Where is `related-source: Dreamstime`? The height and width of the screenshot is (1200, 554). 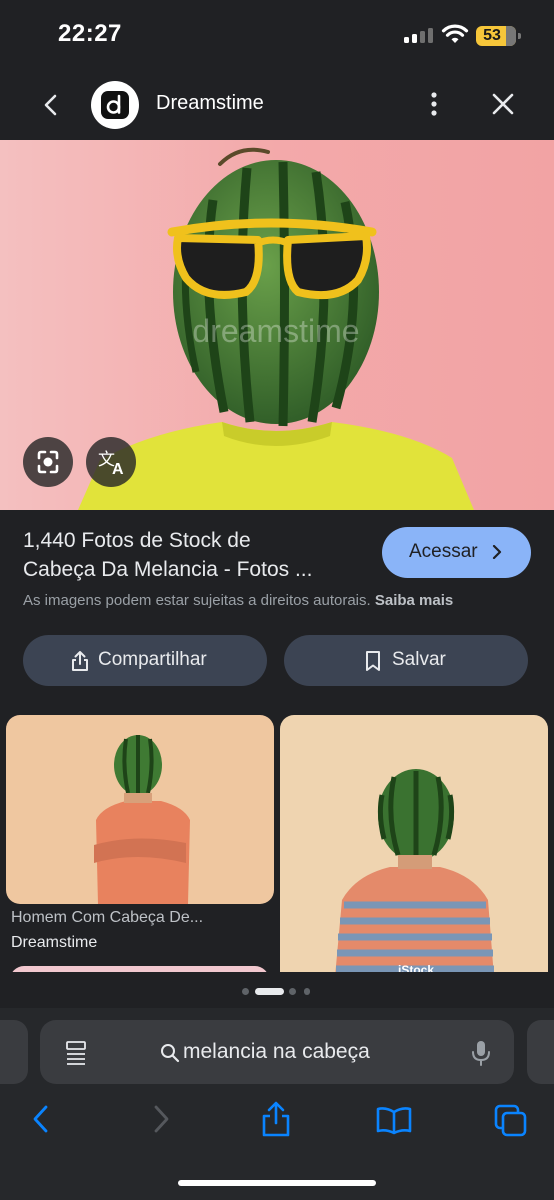
related-source: Dreamstime is located at coordinates (54, 942).